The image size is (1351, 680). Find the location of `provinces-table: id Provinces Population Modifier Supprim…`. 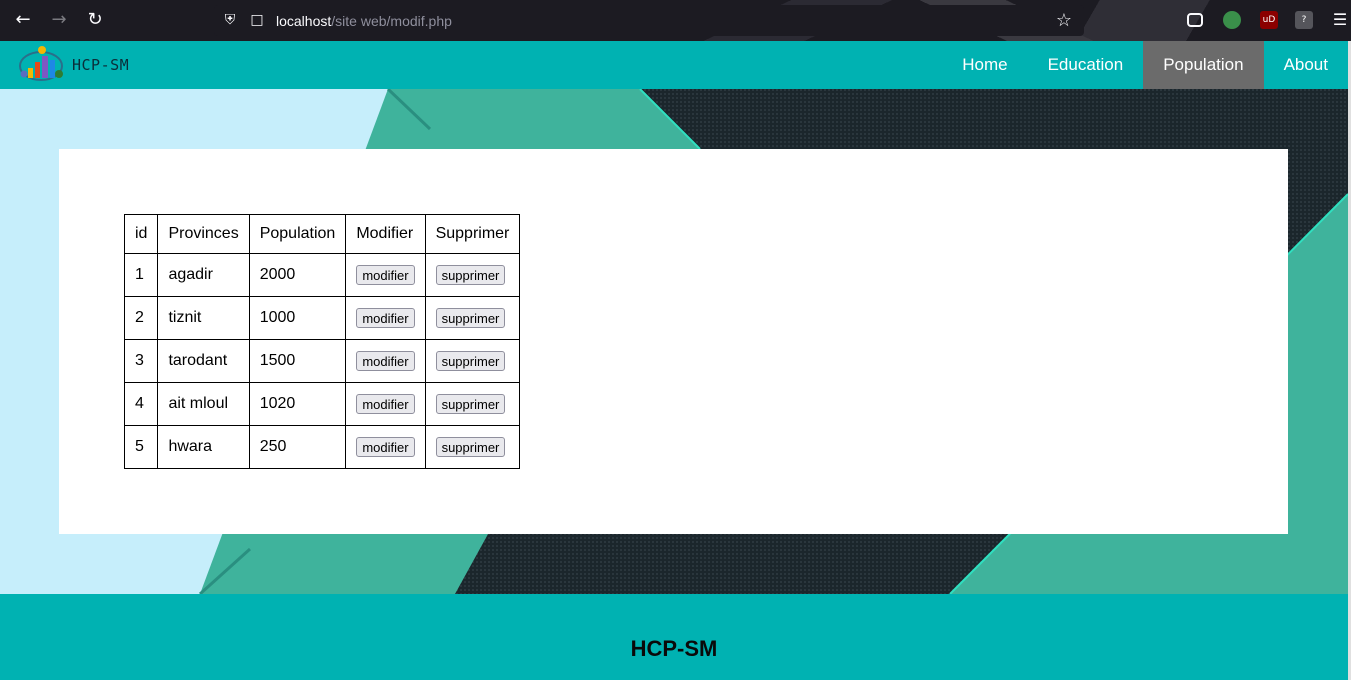

provinces-table: id Provinces Population Modifier Supprim… is located at coordinates (322, 341).